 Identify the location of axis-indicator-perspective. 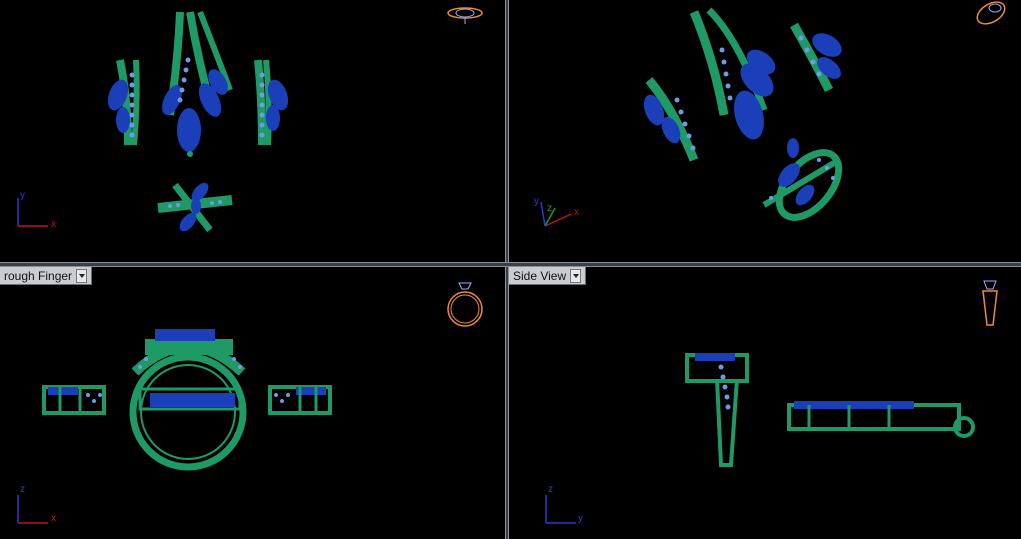
(556, 214).